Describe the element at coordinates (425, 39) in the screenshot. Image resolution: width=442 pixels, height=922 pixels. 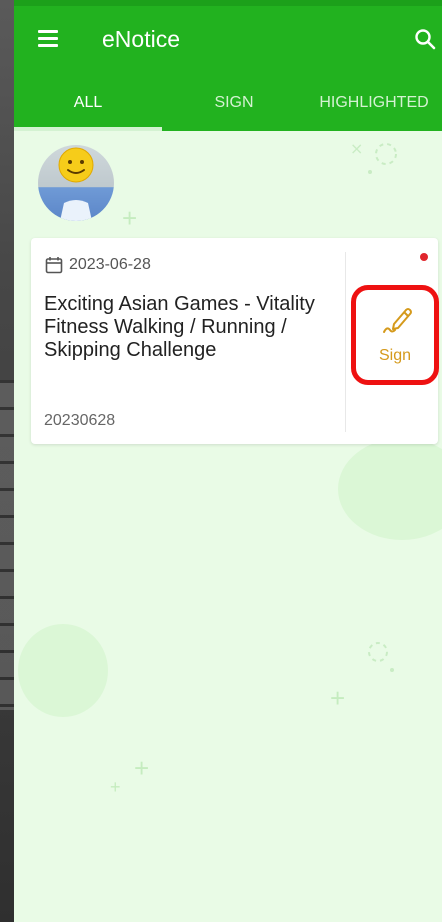
I see `search-icon` at that location.